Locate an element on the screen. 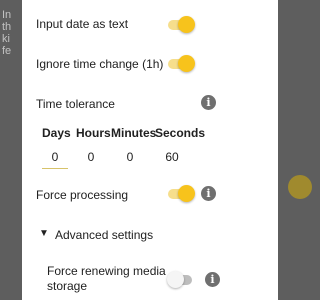 Image resolution: width=320 pixels, height=300 pixels. minutes-input: 0 is located at coordinates (130, 157).